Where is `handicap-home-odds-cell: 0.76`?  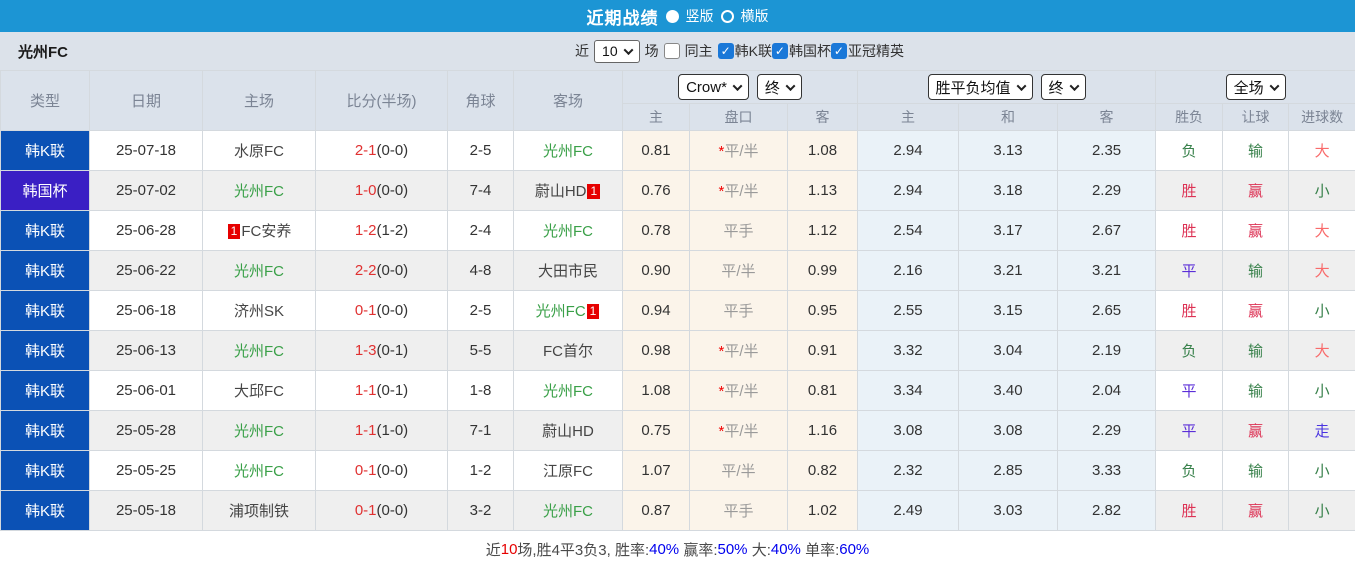 handicap-home-odds-cell: 0.76 is located at coordinates (656, 190).